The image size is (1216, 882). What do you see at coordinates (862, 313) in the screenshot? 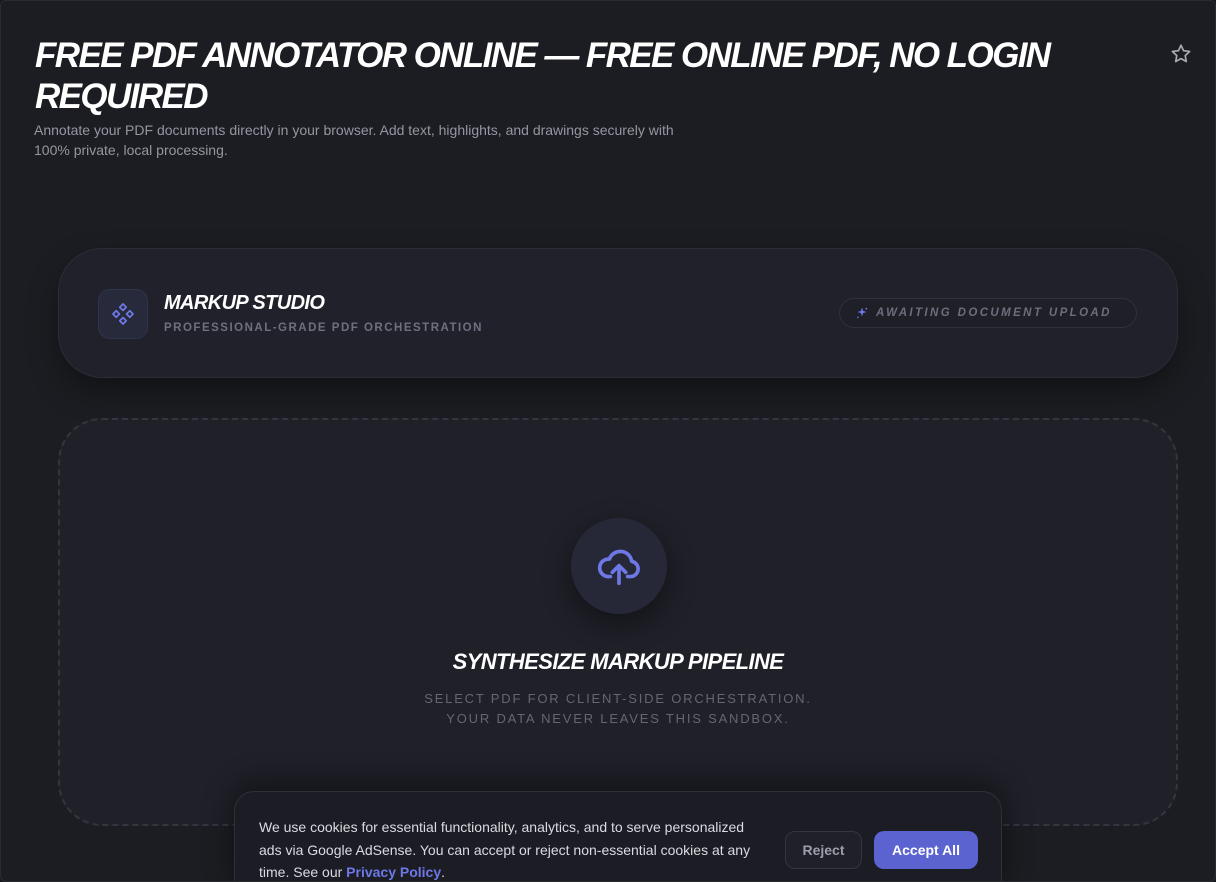
I see `sparkle-icon` at bounding box center [862, 313].